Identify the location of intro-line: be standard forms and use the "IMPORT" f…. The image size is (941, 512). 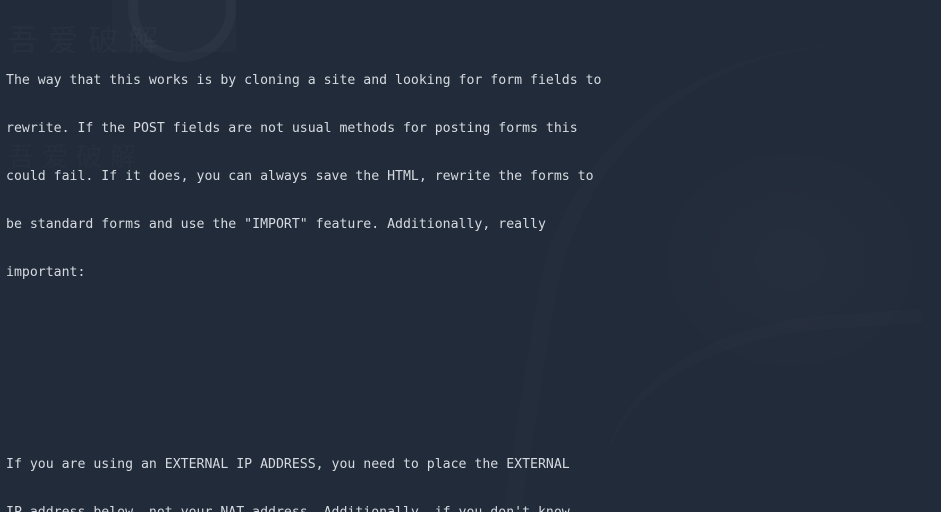
(276, 224).